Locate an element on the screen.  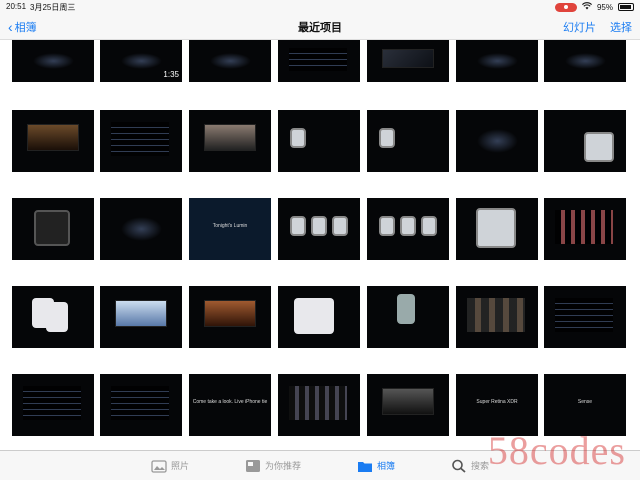
status-bar: 20:51 3月25日周三 95% is located at coordinates (320, 7).